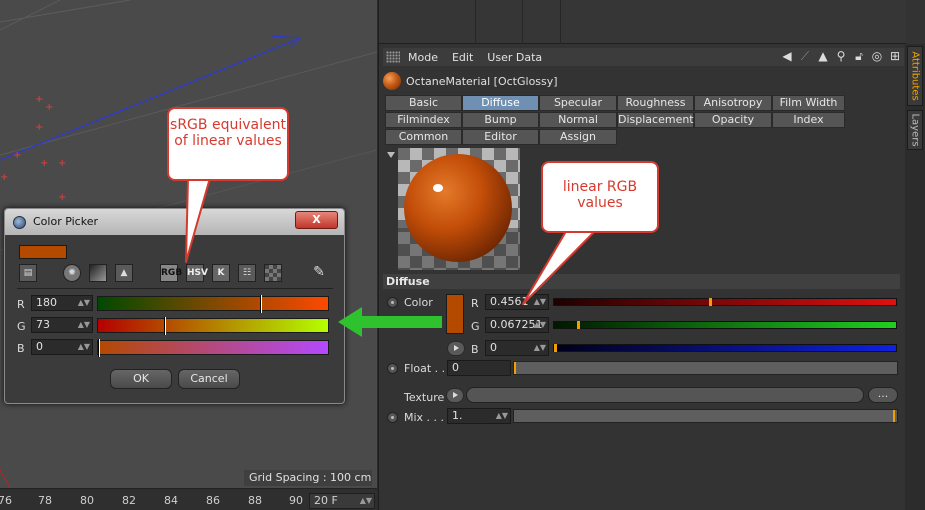  Describe the element at coordinates (808, 103) in the screenshot. I see `tab-film-width: Film Width` at that location.